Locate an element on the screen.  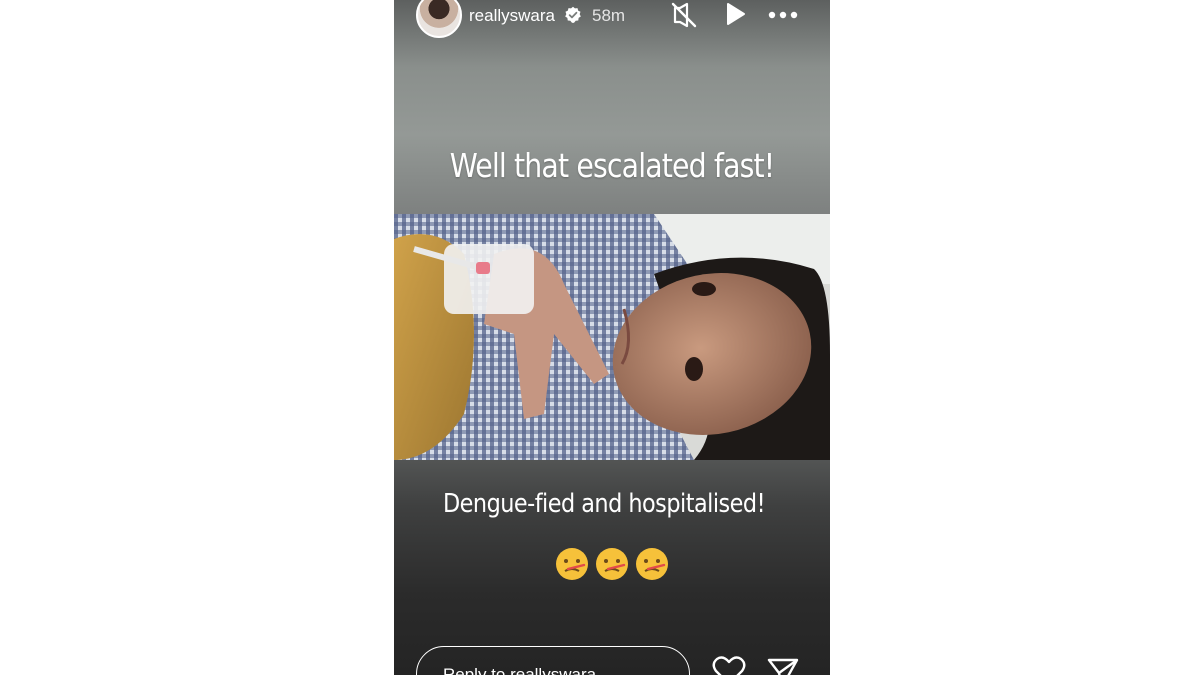
verified-badge-icon is located at coordinates (573, 14).